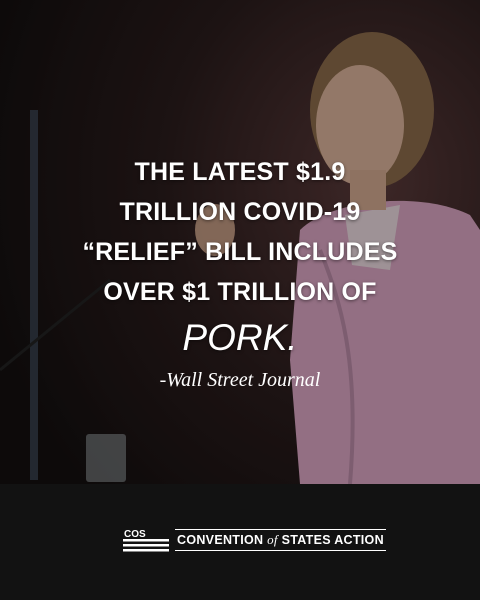 The width and height of the screenshot is (480, 600). I want to click on quote-line-1: THE LATEST $1.9, so click(240, 172).